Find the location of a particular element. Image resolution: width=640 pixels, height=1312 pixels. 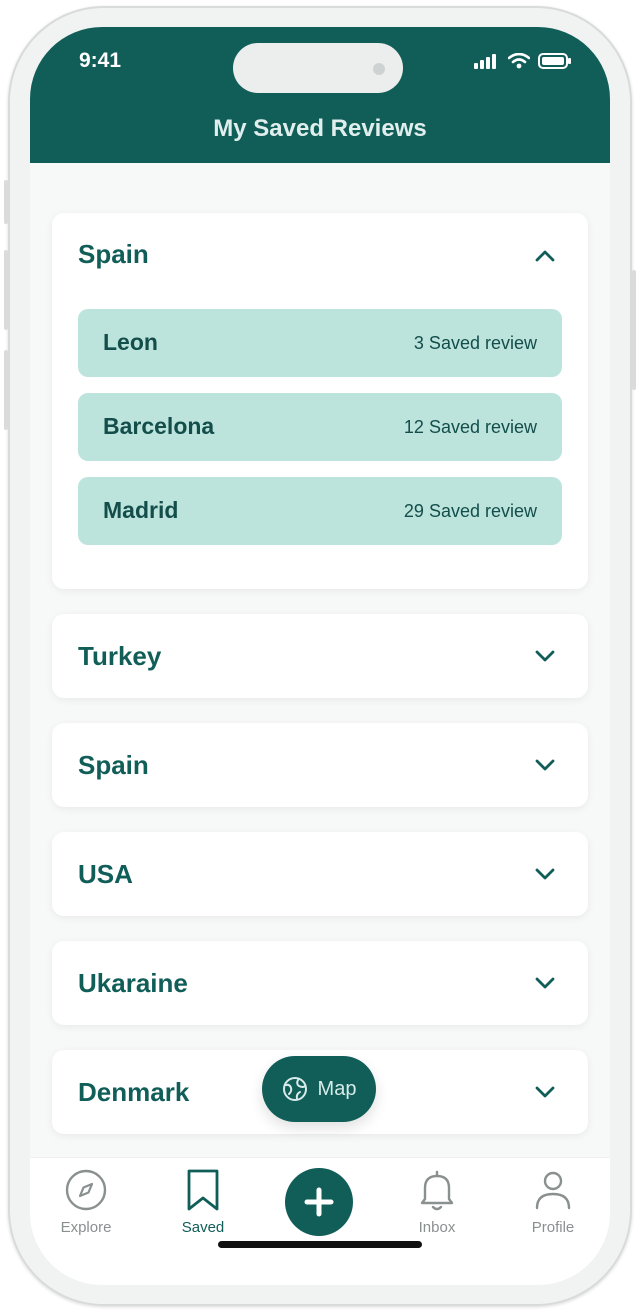

status-time: 9:41 is located at coordinates (100, 60).